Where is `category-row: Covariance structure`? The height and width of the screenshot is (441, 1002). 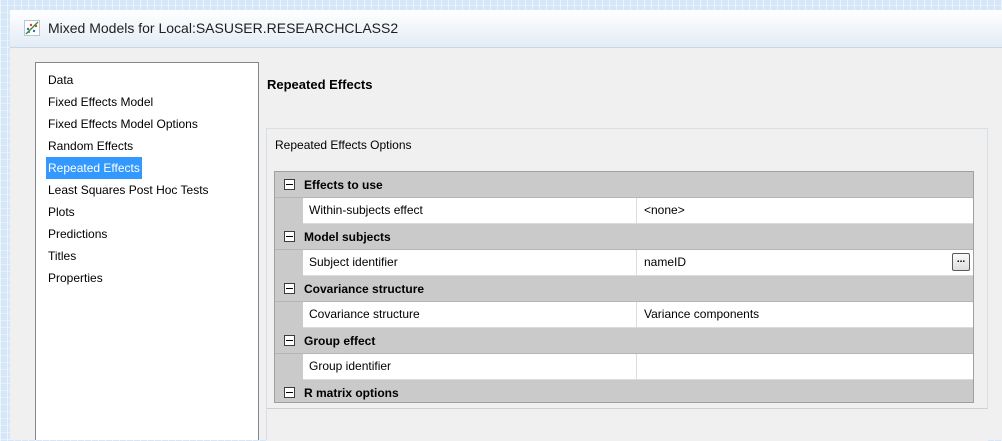
category-row: Covariance structure is located at coordinates (624, 289).